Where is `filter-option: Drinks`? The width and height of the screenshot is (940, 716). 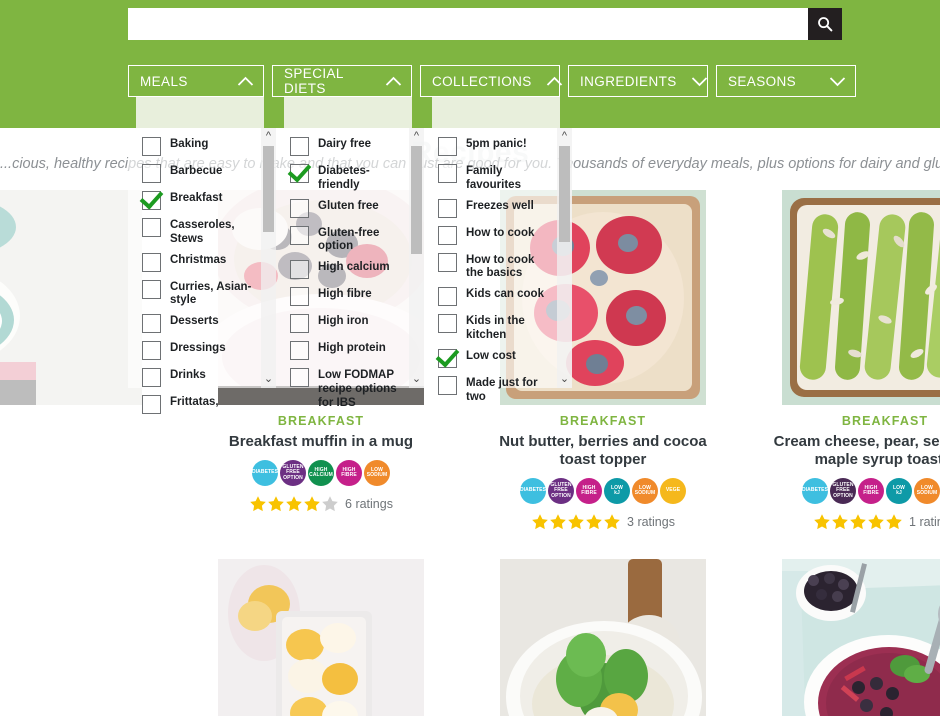
filter-option: Drinks is located at coordinates (194, 378).